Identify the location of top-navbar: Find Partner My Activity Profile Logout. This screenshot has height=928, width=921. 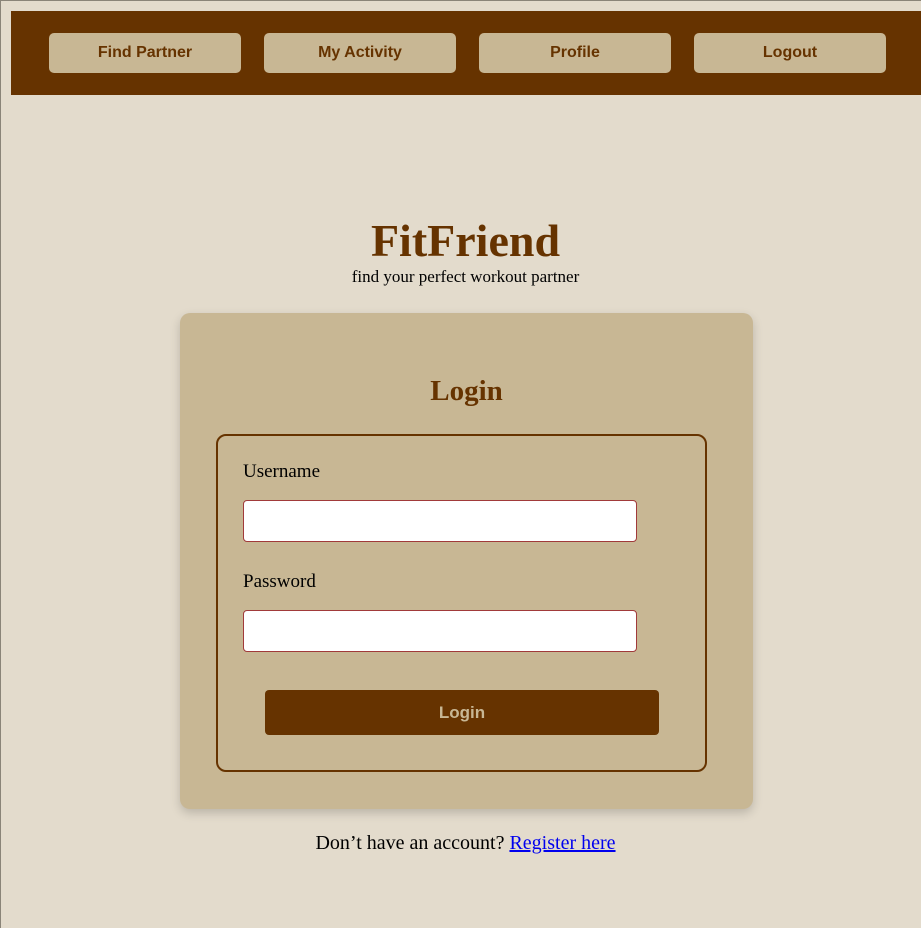
(466, 53).